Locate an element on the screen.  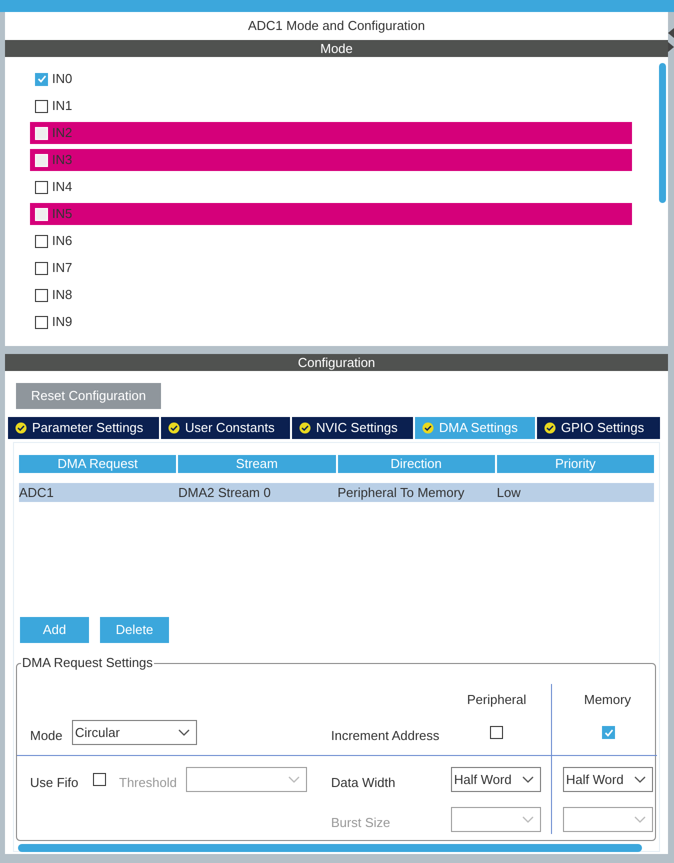
table-cell-text: DMA2 Stream 0 is located at coordinates (225, 493).